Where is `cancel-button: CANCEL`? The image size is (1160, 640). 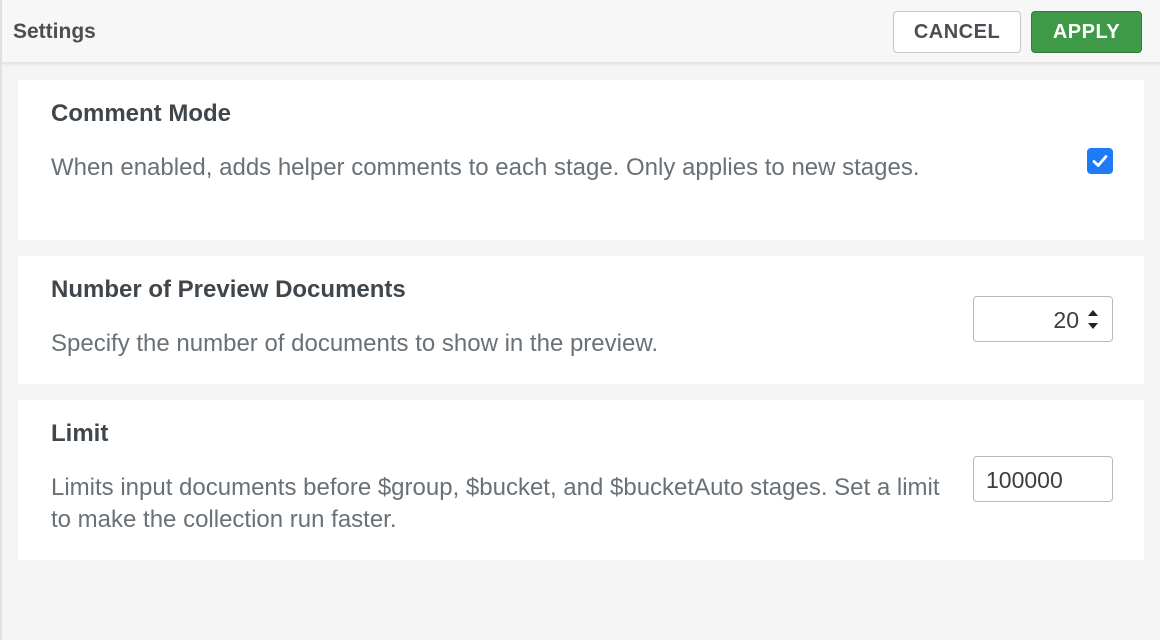 cancel-button: CANCEL is located at coordinates (957, 32).